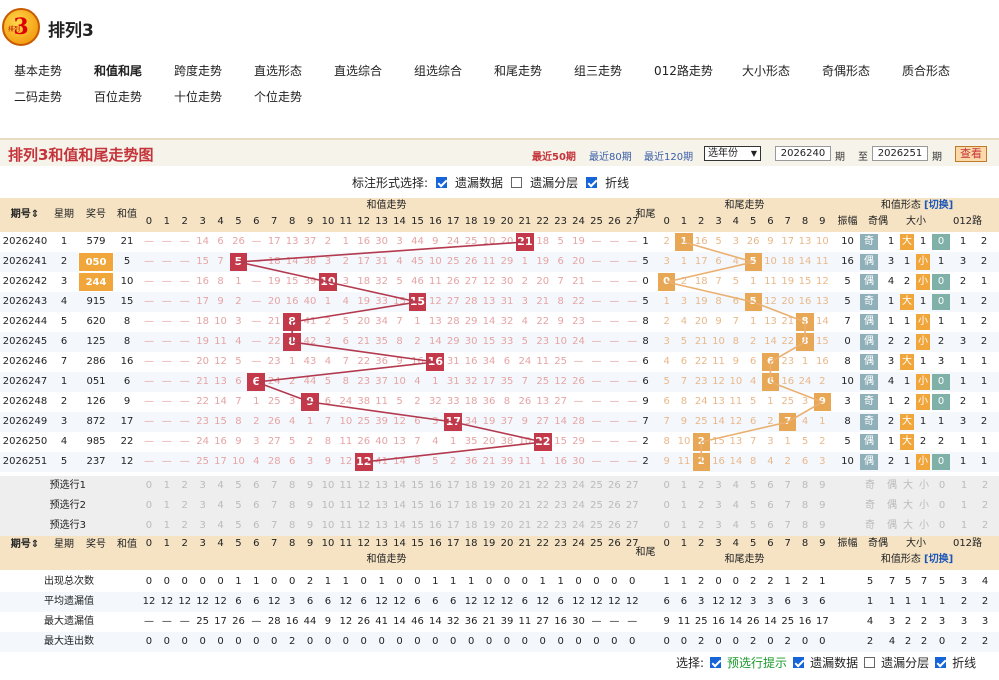  I want to click on query-button: 查看, so click(971, 154).